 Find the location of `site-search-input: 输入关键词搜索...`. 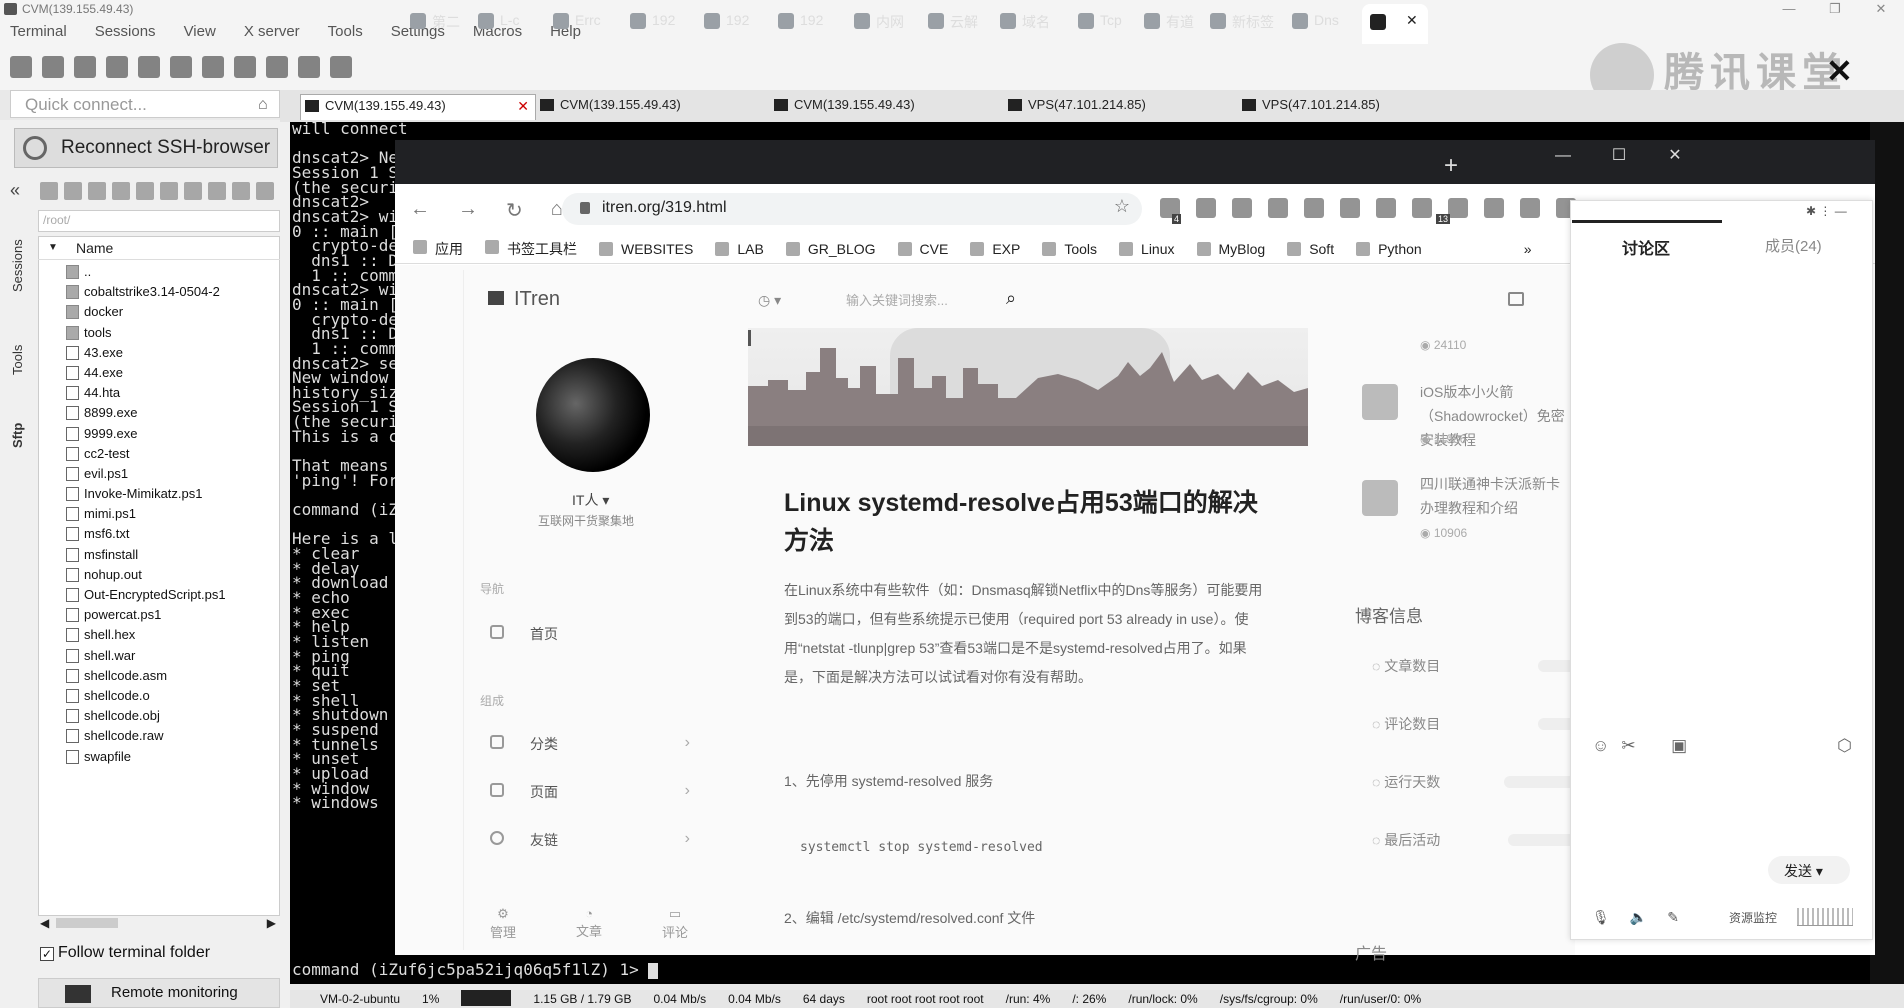

site-search-input: 输入关键词搜索... is located at coordinates (854, 299).